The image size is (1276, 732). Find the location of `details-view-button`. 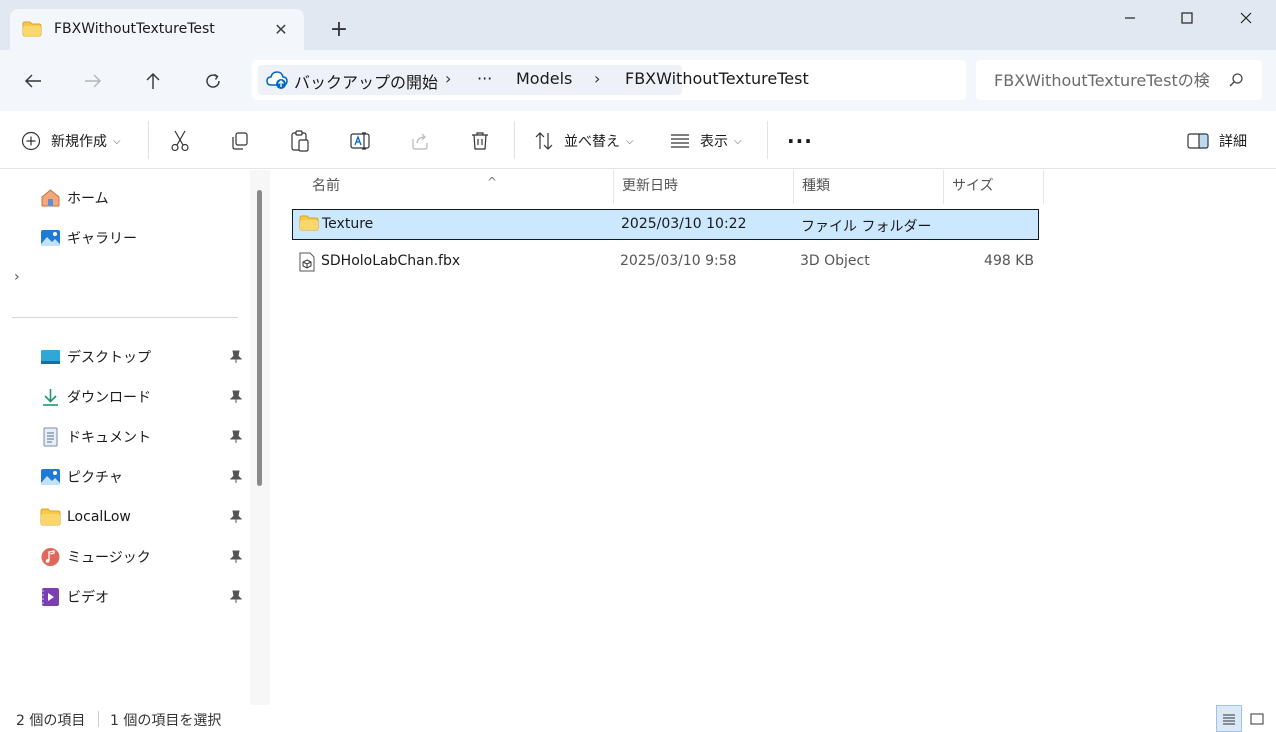

details-view-button is located at coordinates (1229, 718).